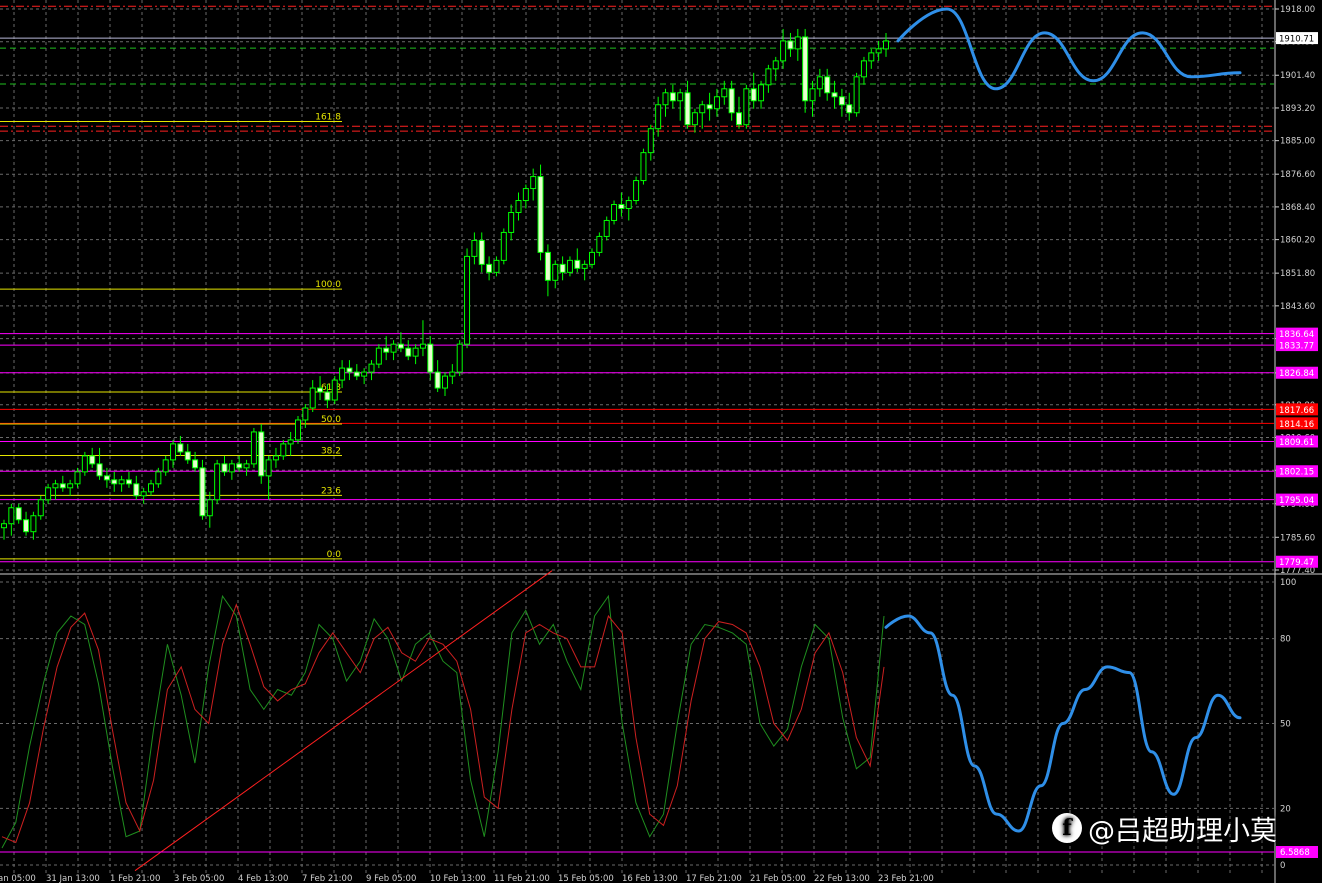 The image size is (1322, 883). I want to click on price-tick-label: 1918.00, so click(1297, 10).